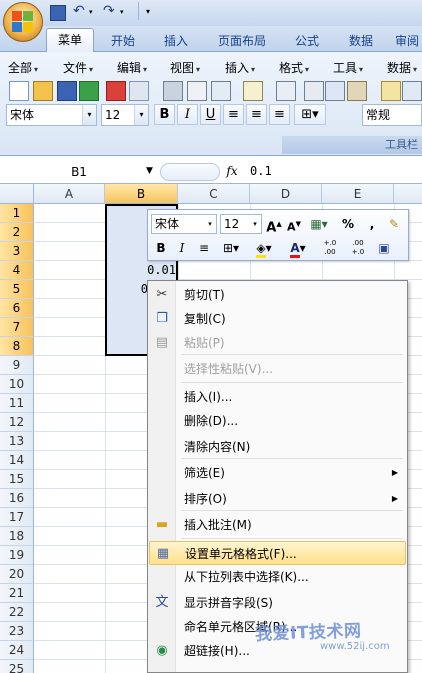 The width and height of the screenshot is (422, 673). I want to click on font-name-select: 宋体 ▾, so click(51, 115).